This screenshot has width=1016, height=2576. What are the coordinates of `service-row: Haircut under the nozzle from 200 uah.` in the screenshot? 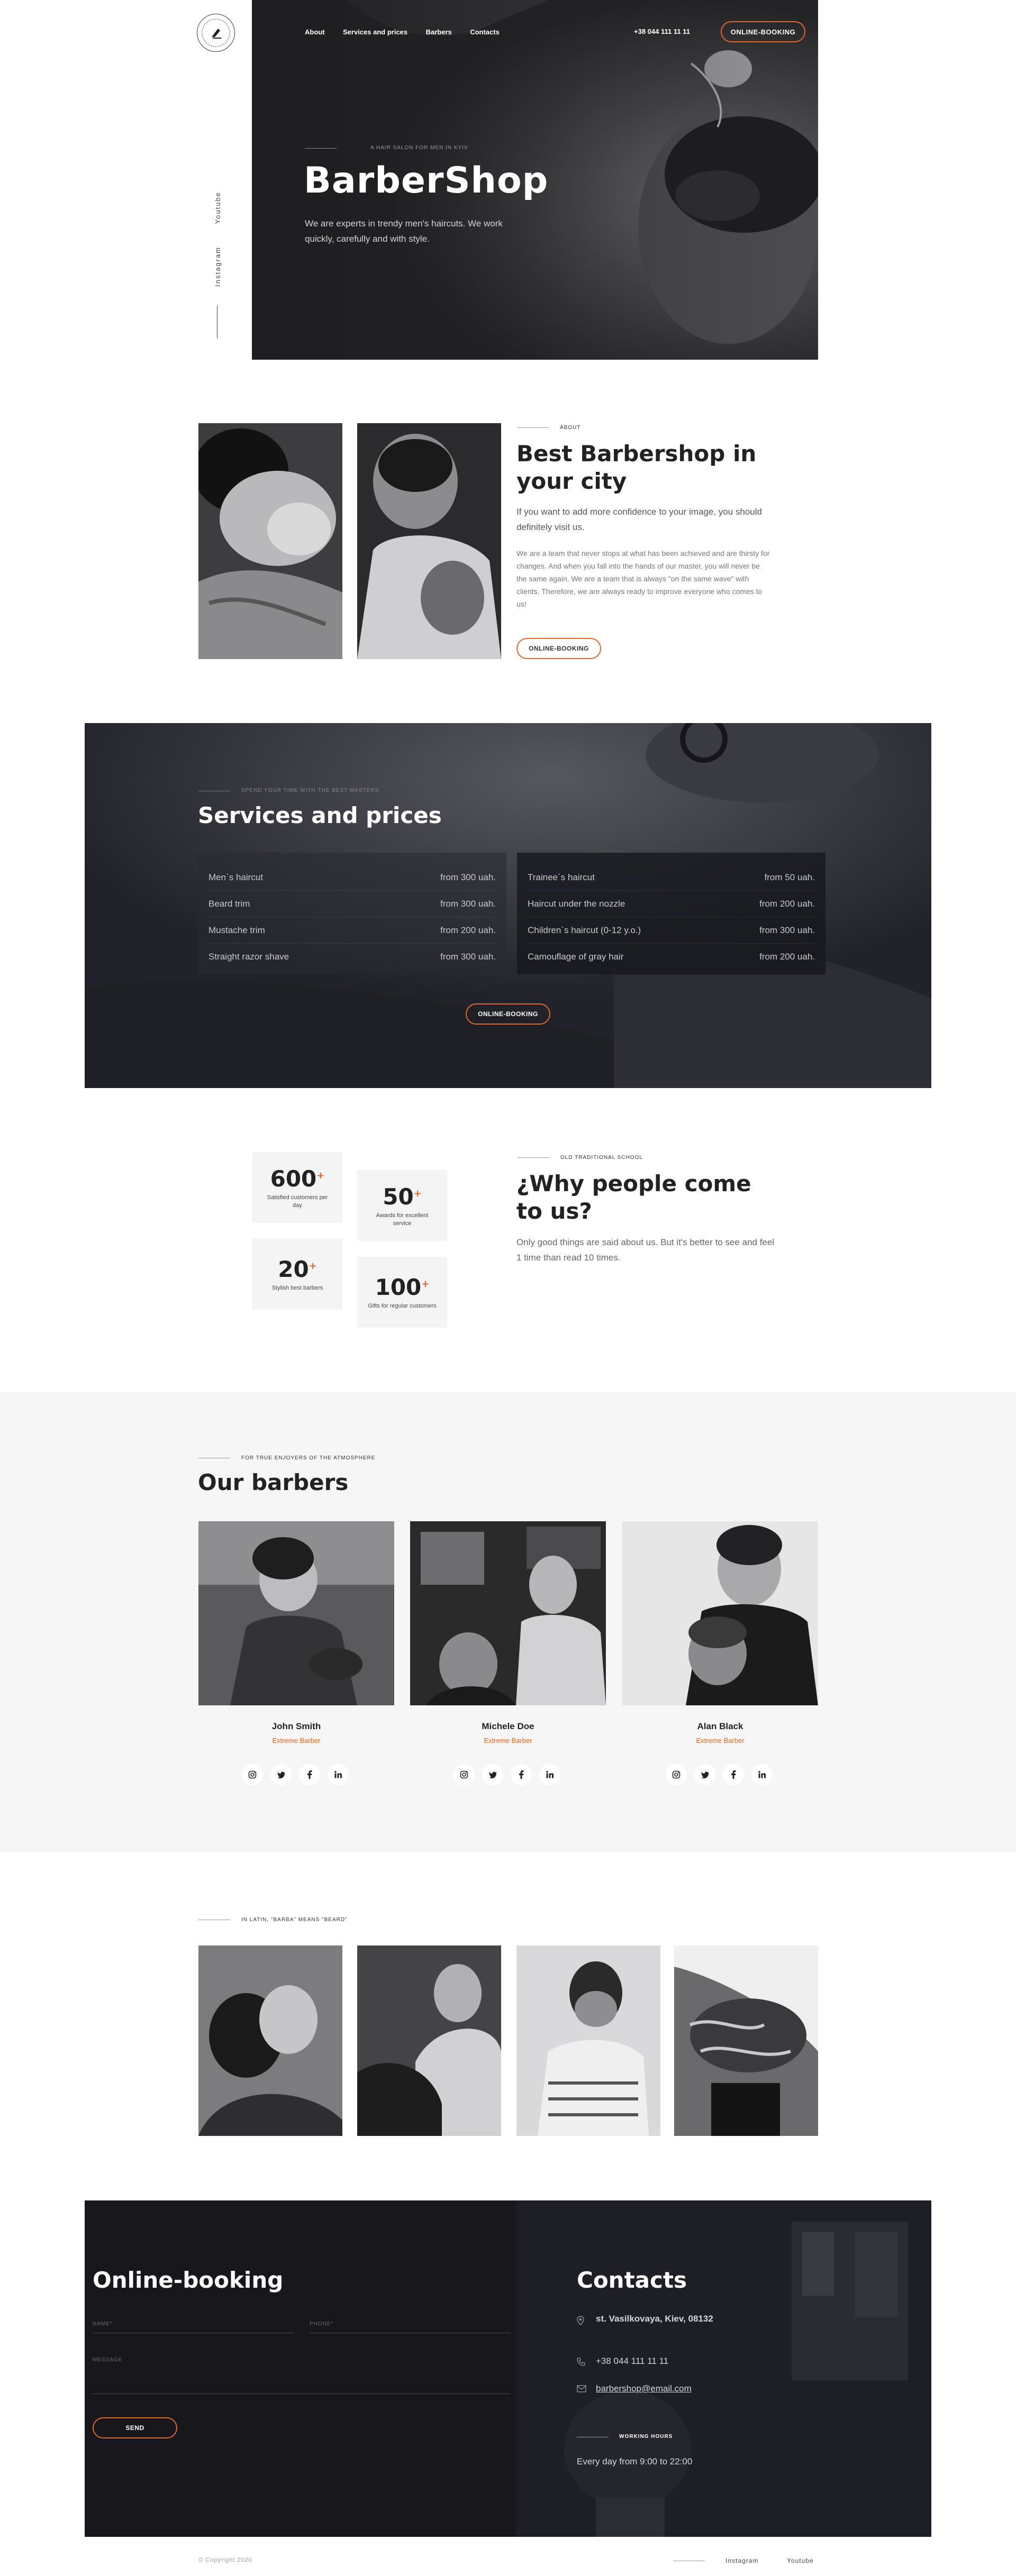 It's located at (671, 904).